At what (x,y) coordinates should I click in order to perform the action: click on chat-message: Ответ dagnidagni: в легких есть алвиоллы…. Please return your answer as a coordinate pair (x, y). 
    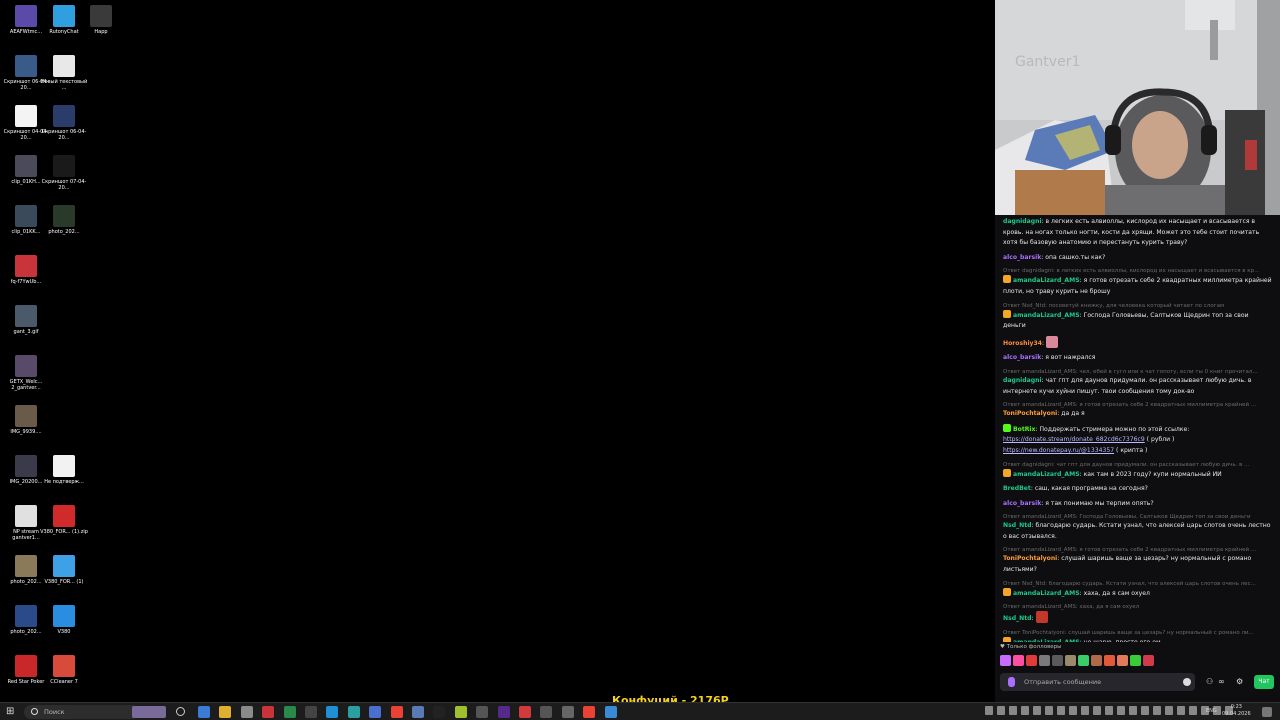
    Looking at the image, I should click on (1138, 282).